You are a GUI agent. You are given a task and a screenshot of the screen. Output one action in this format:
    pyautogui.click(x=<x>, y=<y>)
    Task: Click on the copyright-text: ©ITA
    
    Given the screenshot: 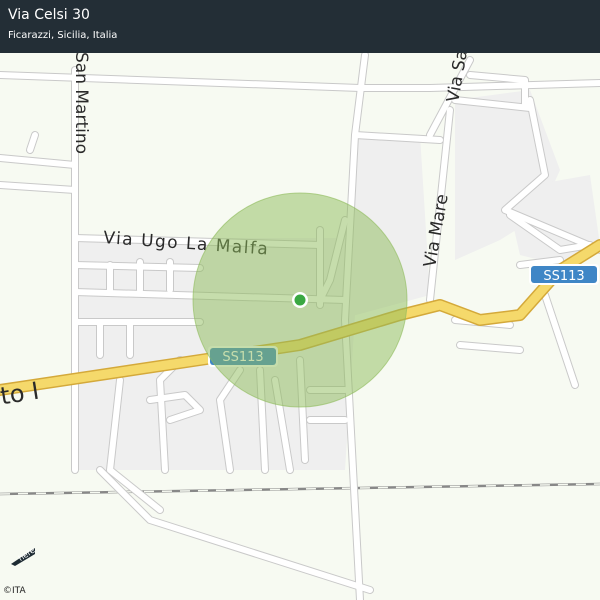 What is the action you would take?
    pyautogui.click(x=14, y=591)
    